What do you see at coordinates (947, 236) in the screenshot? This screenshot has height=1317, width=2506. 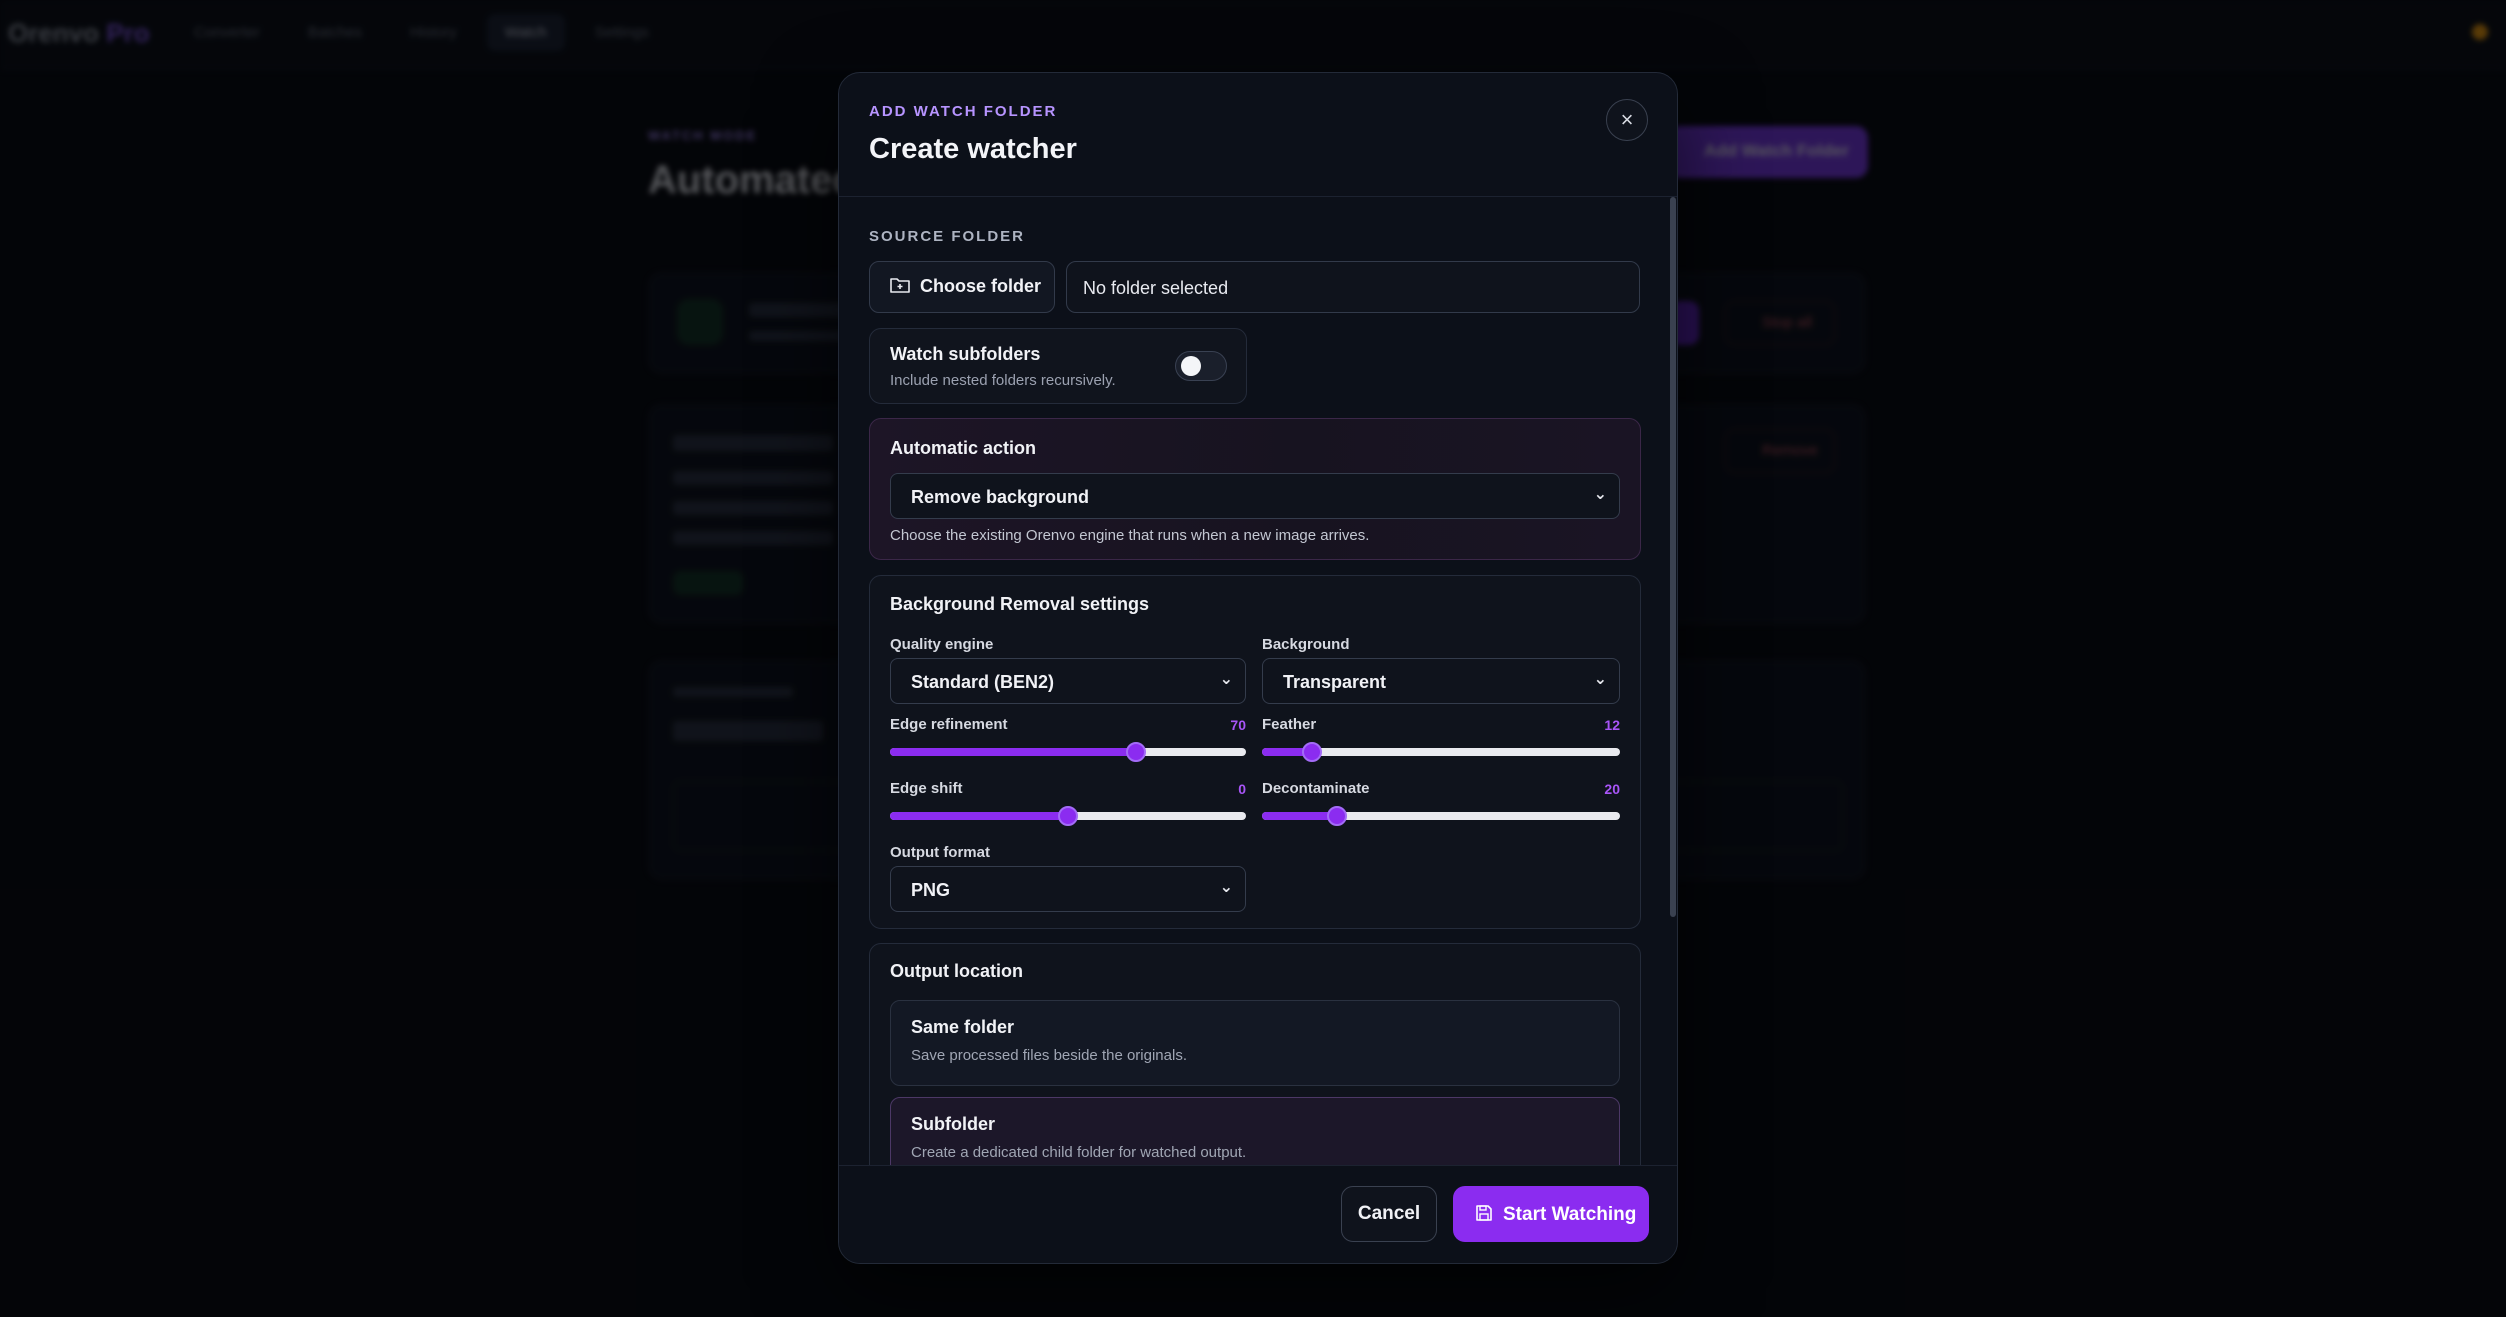 I see `source-folder-label: SOURCE FOLDER` at bounding box center [947, 236].